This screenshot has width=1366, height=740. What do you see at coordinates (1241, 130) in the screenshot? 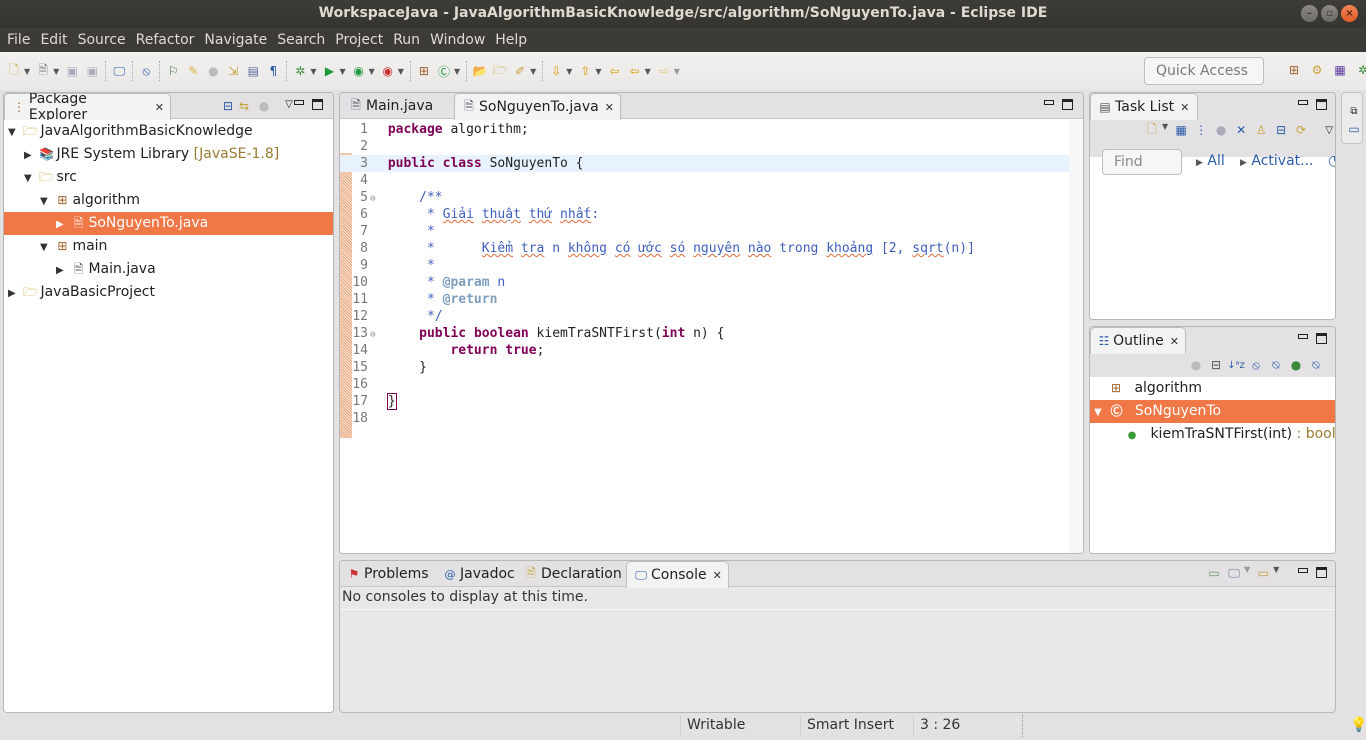
I see `hide-completed-icon: ✕` at bounding box center [1241, 130].